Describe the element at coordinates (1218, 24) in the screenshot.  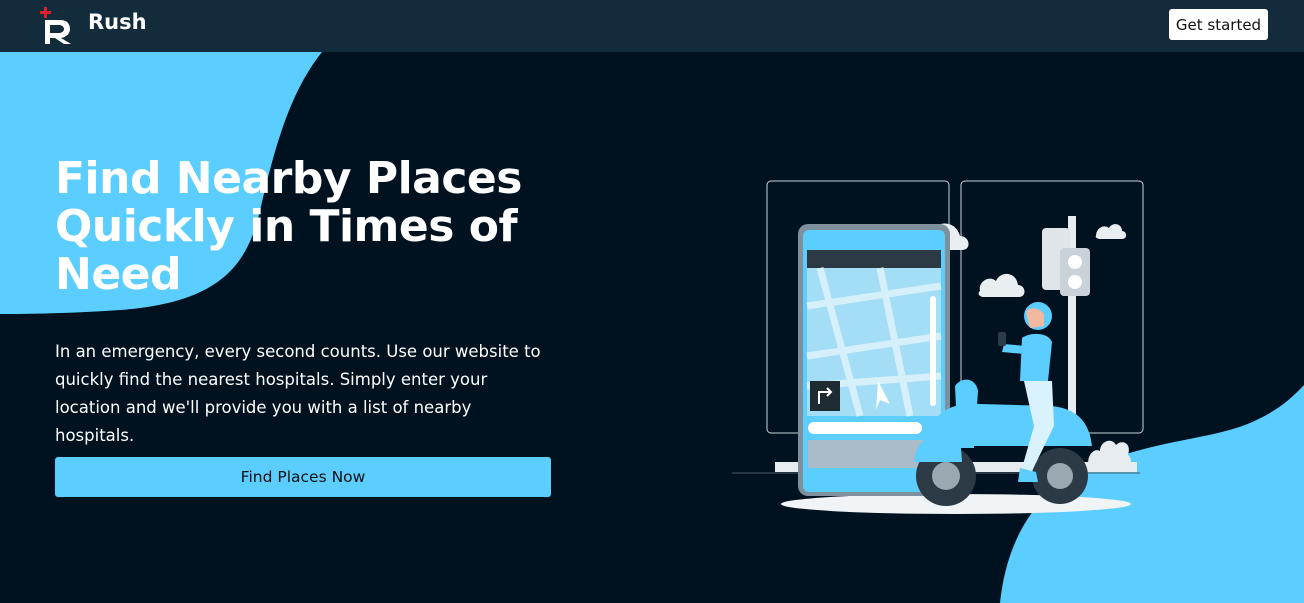
I see `get-started-button: Get started` at that location.